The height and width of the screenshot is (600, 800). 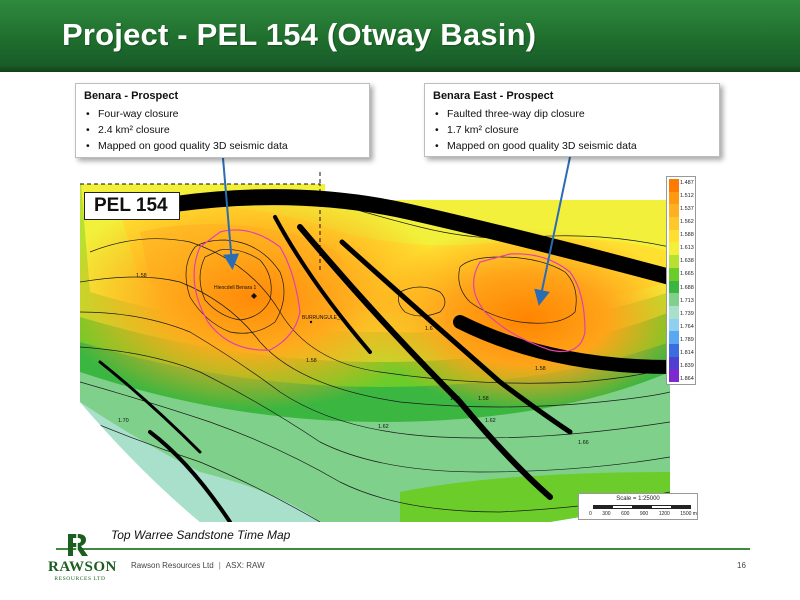 What do you see at coordinates (82, 567) in the screenshot?
I see `logo-name: RAWSON` at bounding box center [82, 567].